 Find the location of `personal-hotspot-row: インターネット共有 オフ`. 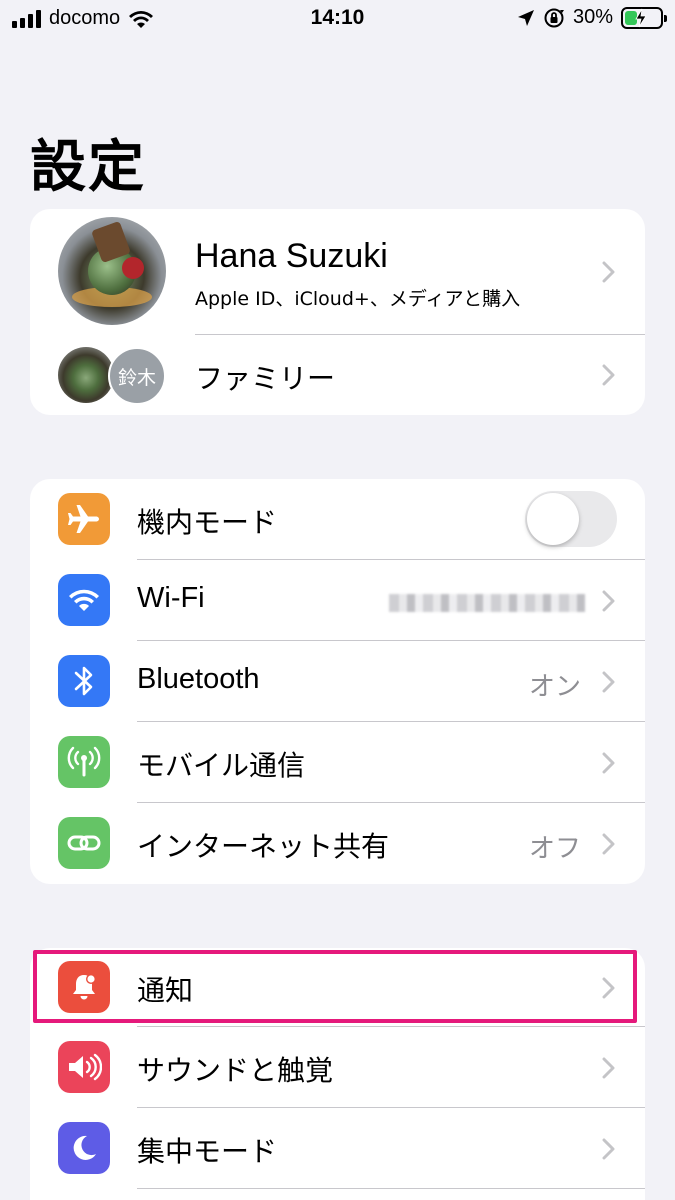

personal-hotspot-row: インターネット共有 オフ is located at coordinates (337, 843).